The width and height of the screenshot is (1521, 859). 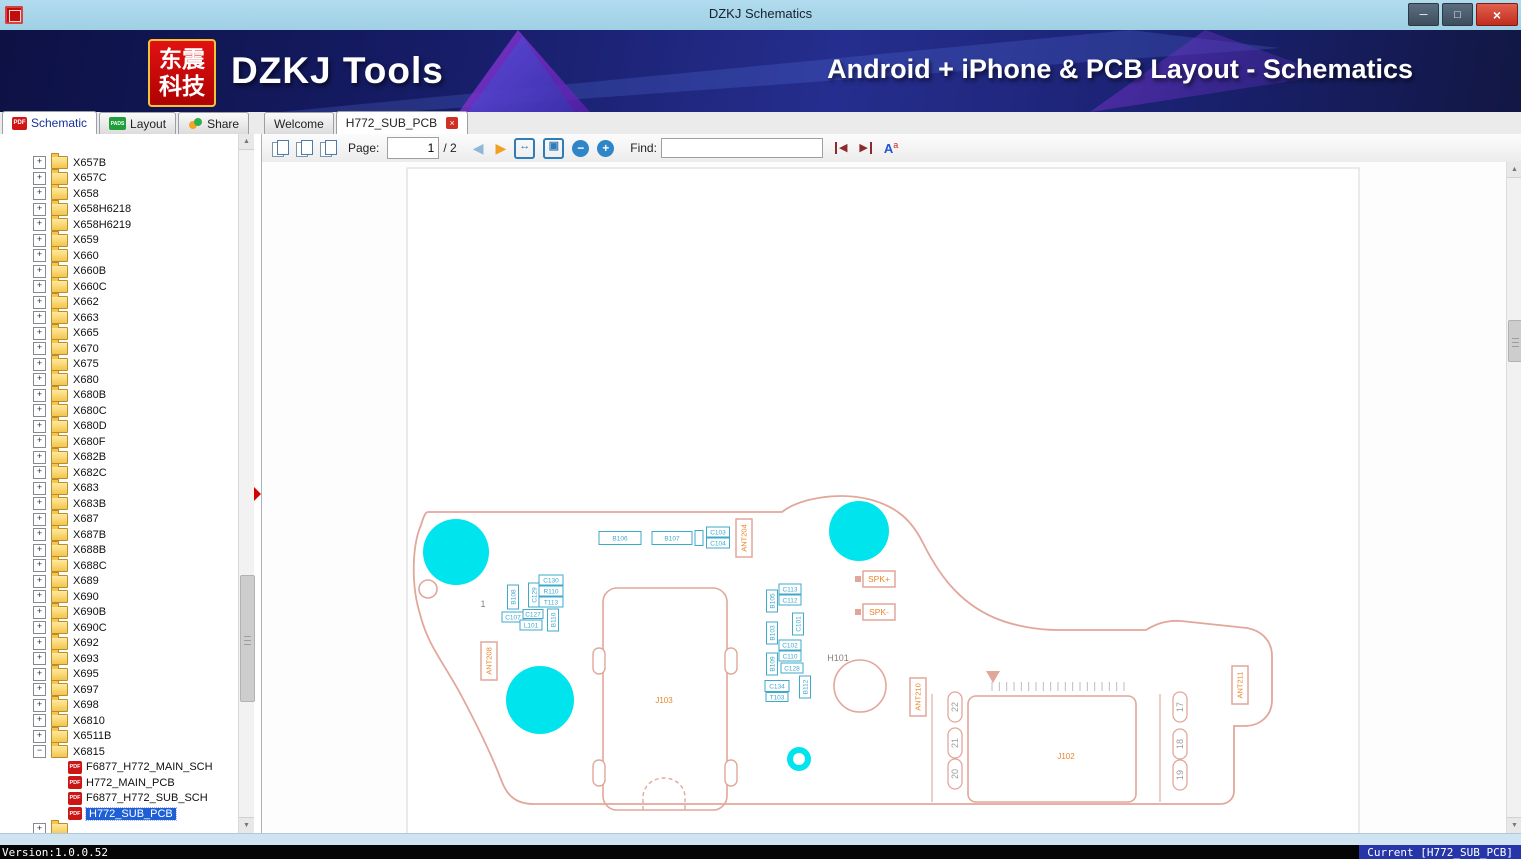 I want to click on match-case-button: Aa, so click(x=891, y=148).